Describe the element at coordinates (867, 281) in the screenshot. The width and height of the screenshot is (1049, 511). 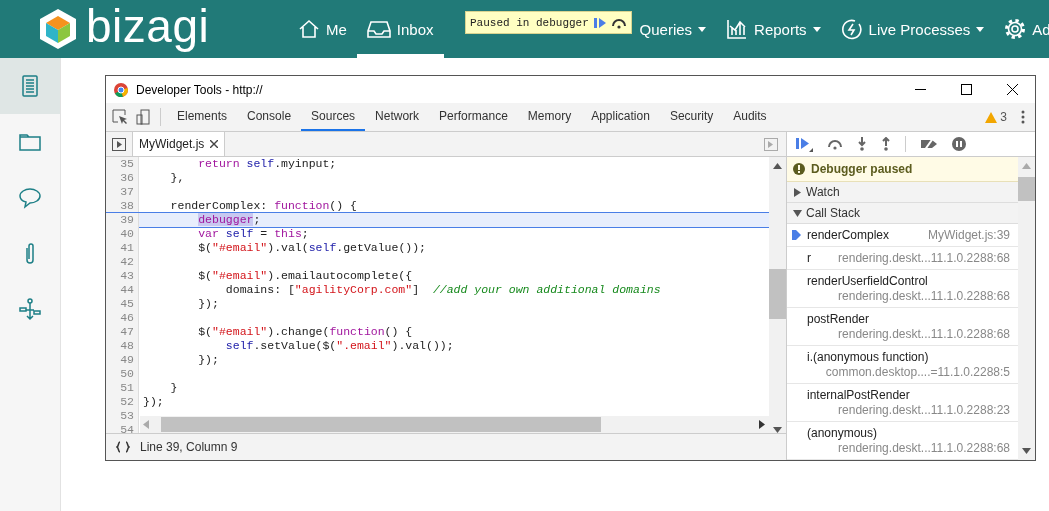
I see `function-name: renderUserfieldControl` at that location.